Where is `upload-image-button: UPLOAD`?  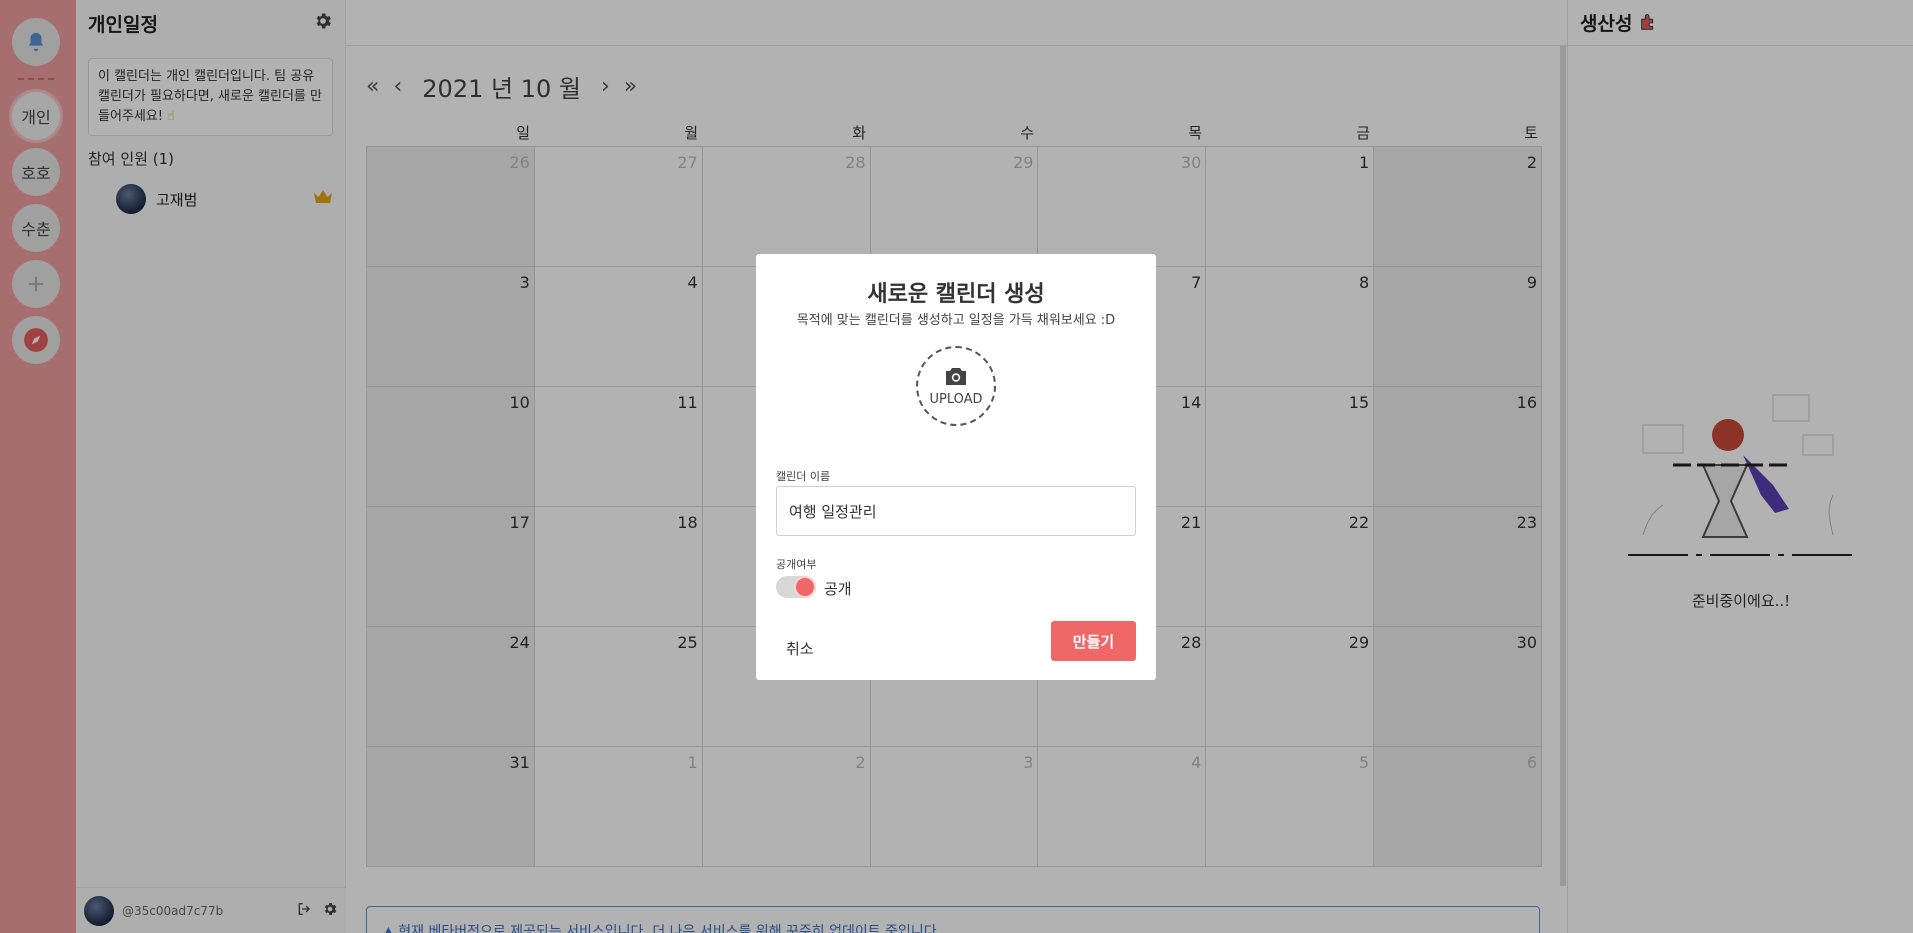
upload-image-button: UPLOAD is located at coordinates (956, 386).